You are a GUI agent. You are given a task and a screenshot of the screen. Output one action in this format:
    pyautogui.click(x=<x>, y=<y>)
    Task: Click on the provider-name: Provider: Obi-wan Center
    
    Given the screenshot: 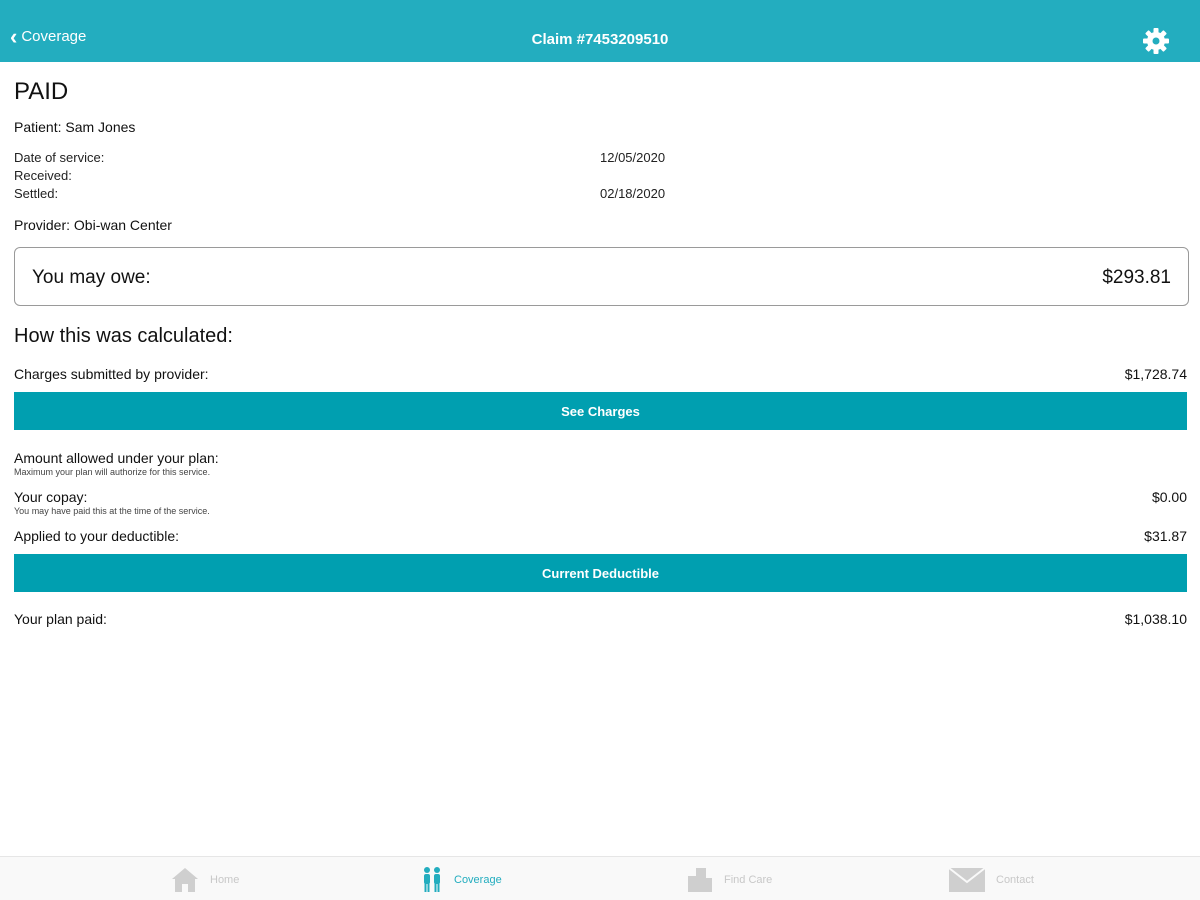 What is the action you would take?
    pyautogui.click(x=93, y=225)
    